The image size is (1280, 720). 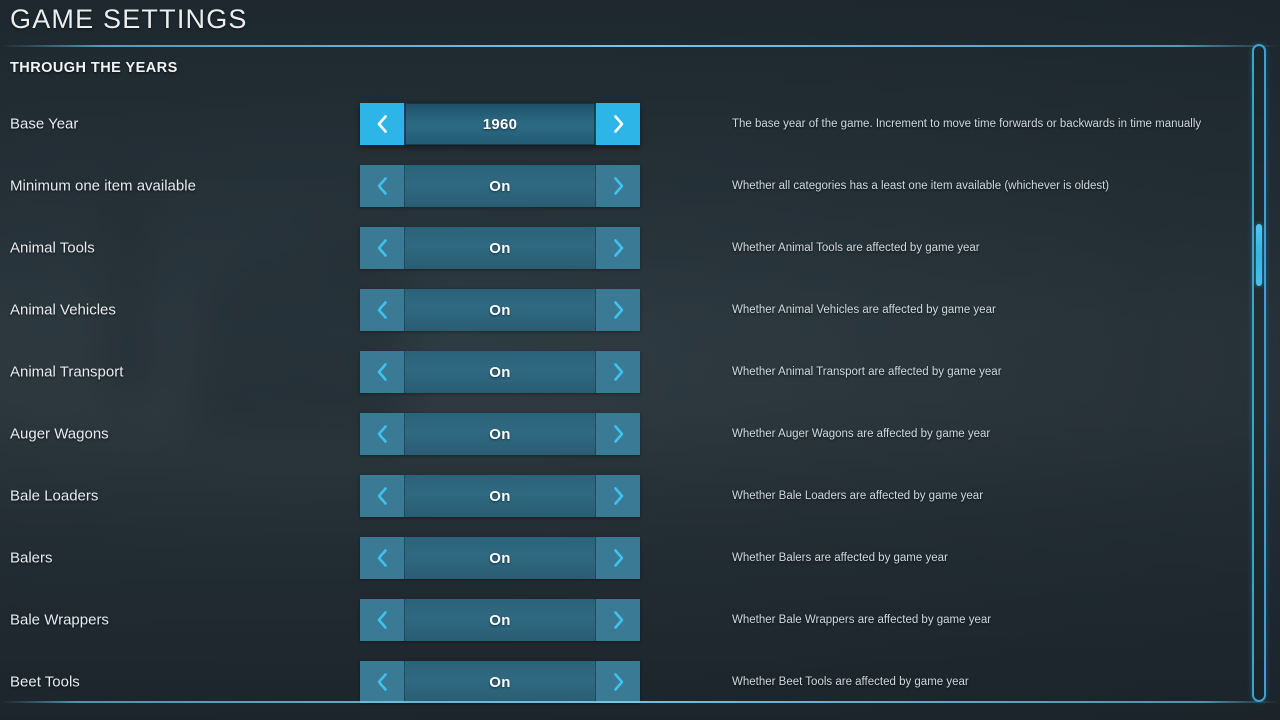 I want to click on footer-divider, so click(x=640, y=702).